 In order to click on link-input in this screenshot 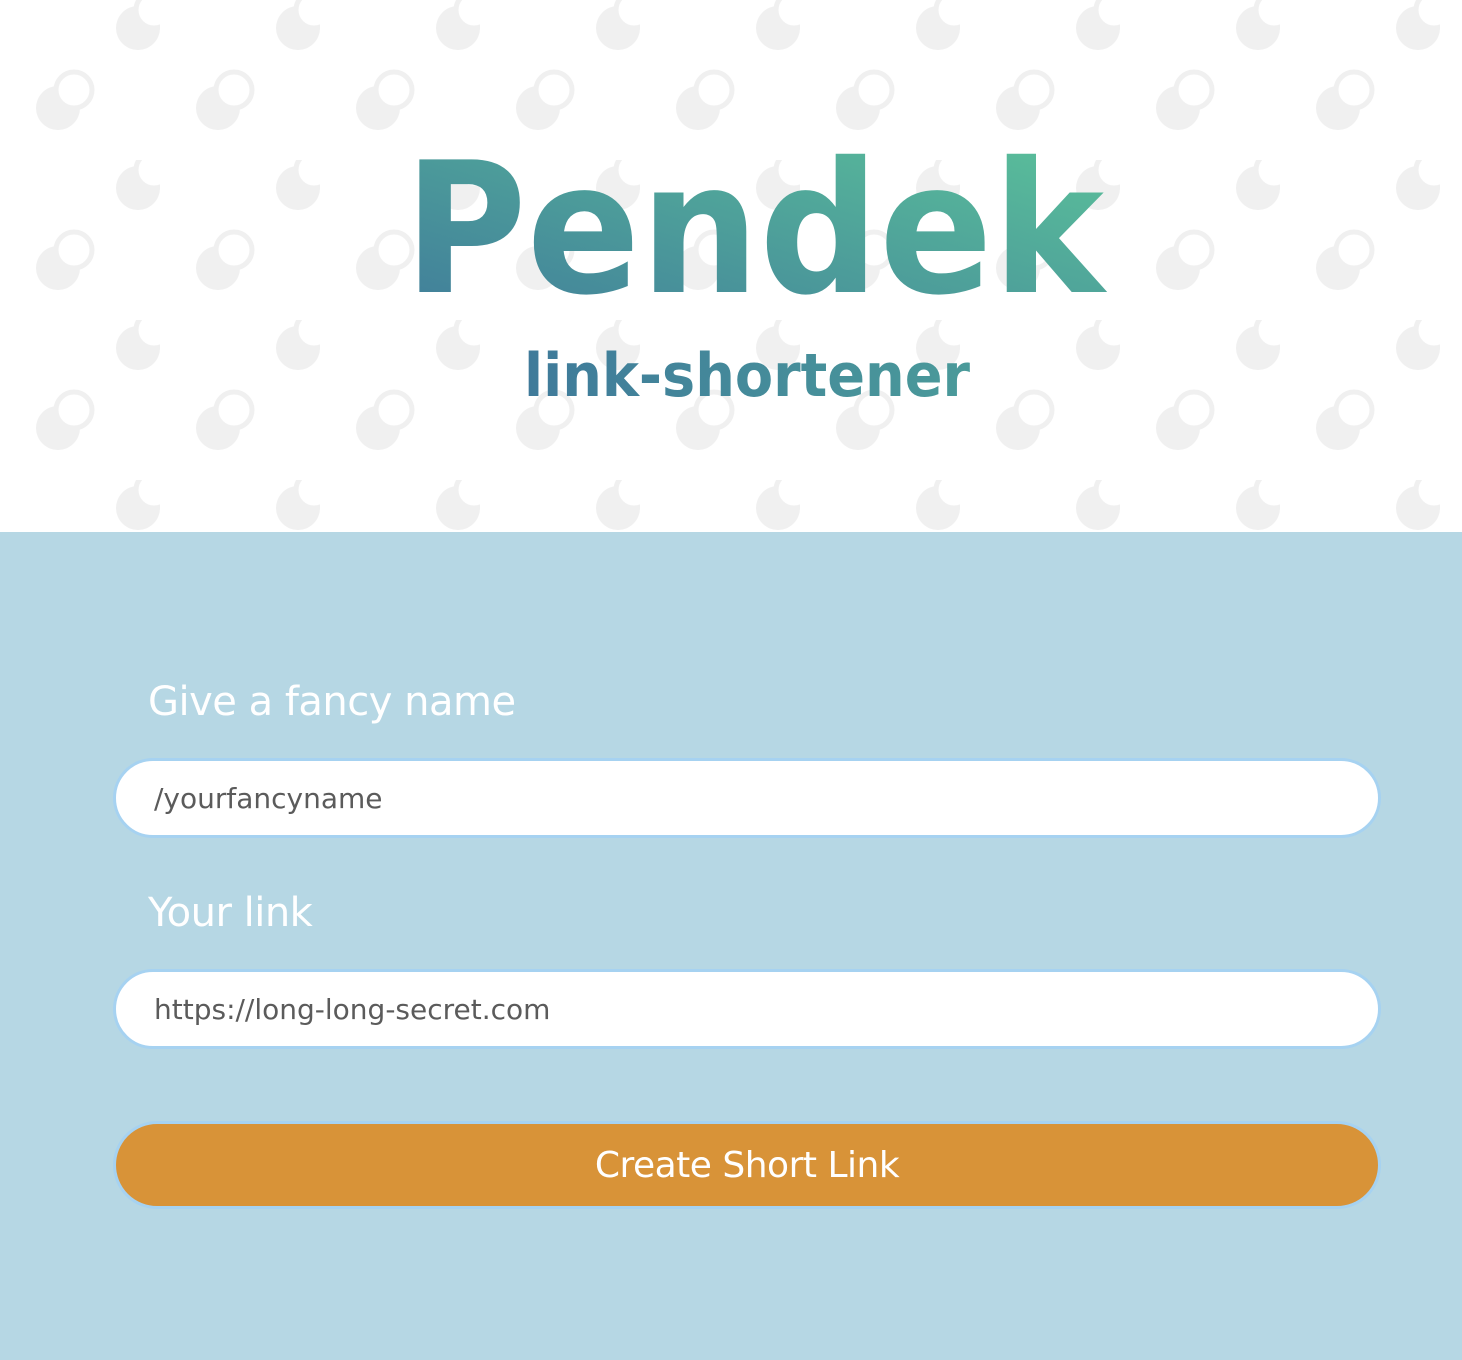, I will do `click(747, 1009)`.